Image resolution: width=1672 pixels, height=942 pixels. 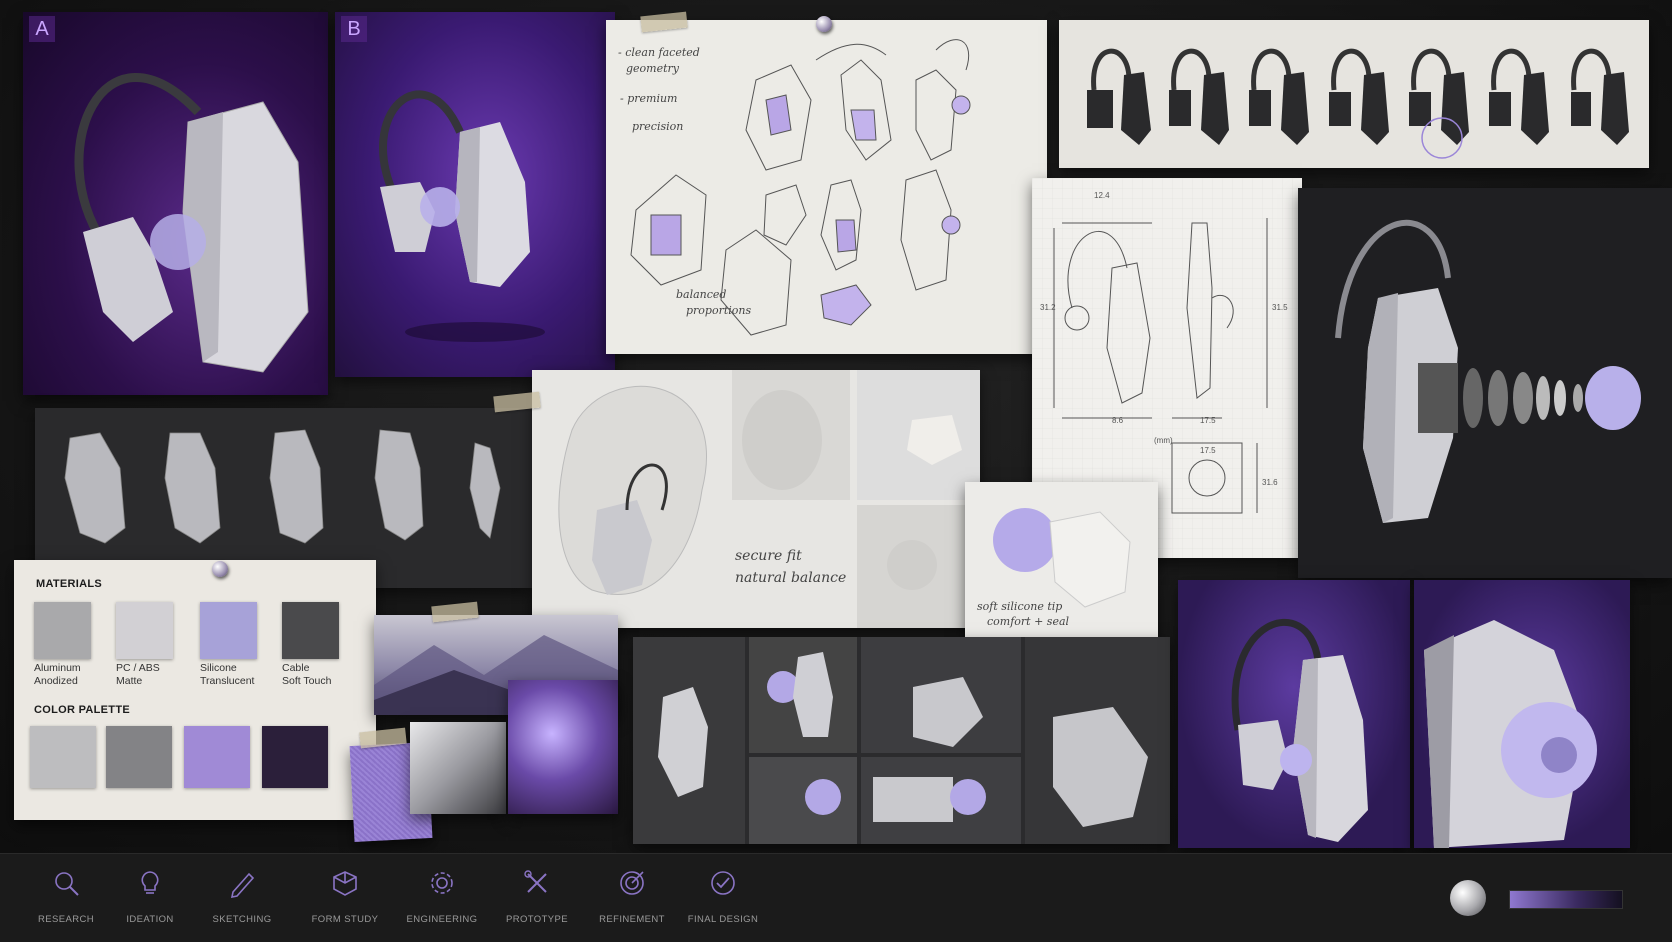 I want to click on material-finish: Soft Touch, so click(x=307, y=681).